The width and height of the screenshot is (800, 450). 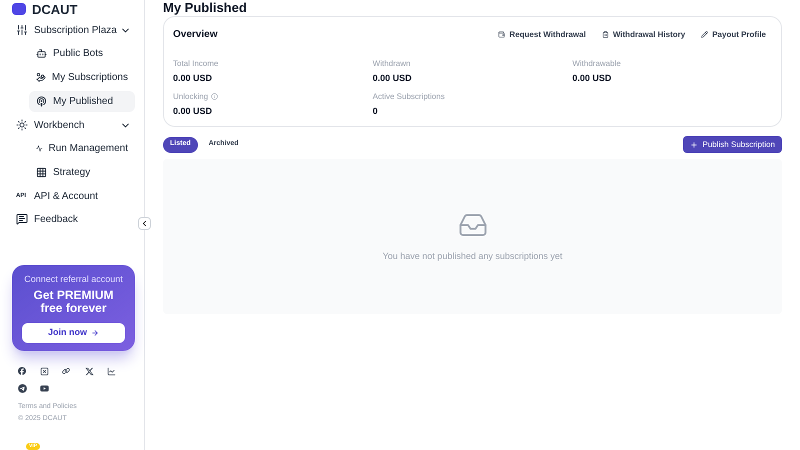 What do you see at coordinates (66, 370) in the screenshot?
I see `link-icon` at bounding box center [66, 370].